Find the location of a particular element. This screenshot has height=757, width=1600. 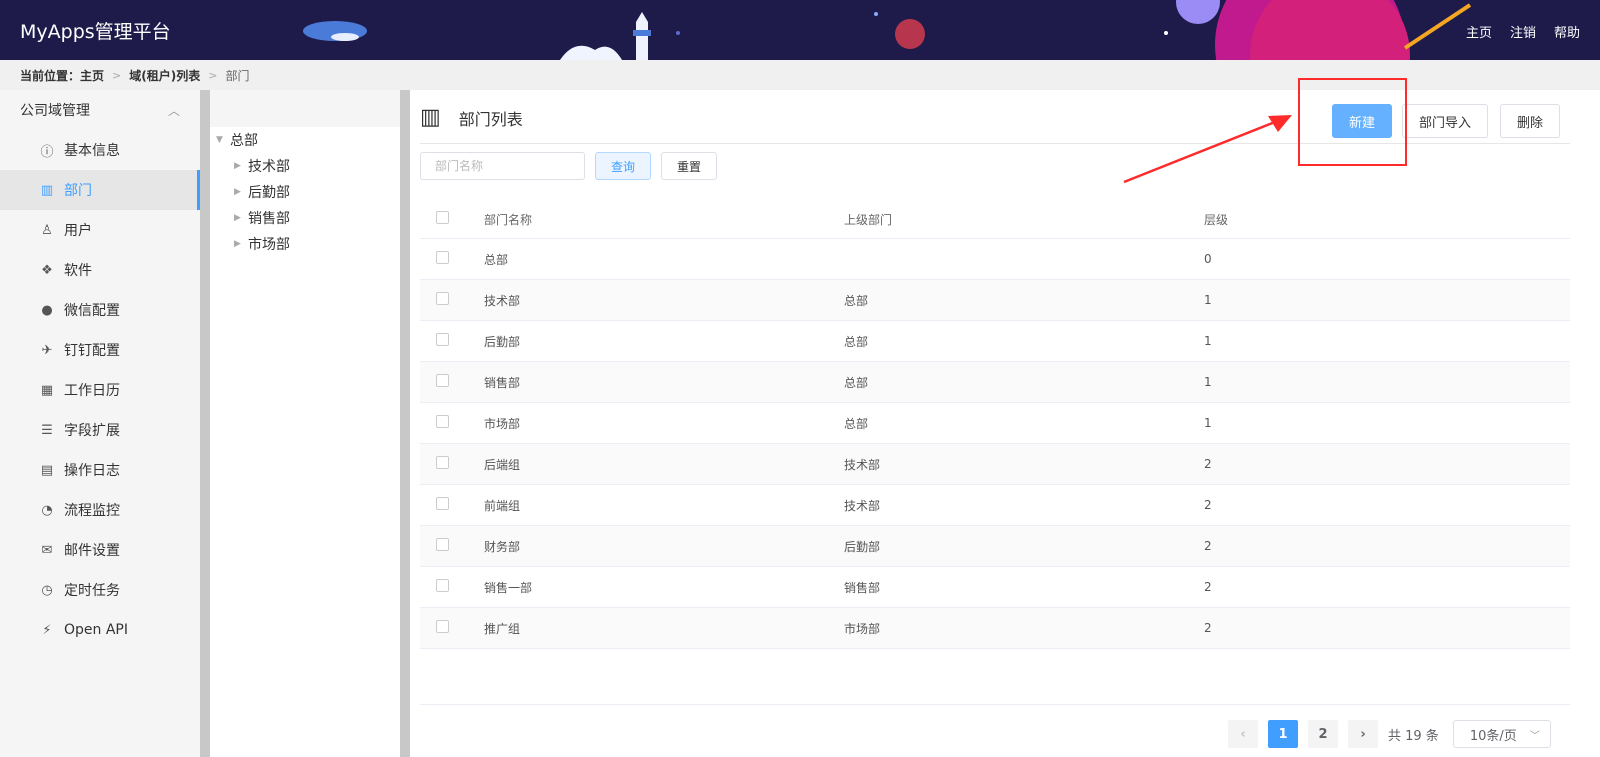

tree-node-label: 总部 is located at coordinates (244, 141).